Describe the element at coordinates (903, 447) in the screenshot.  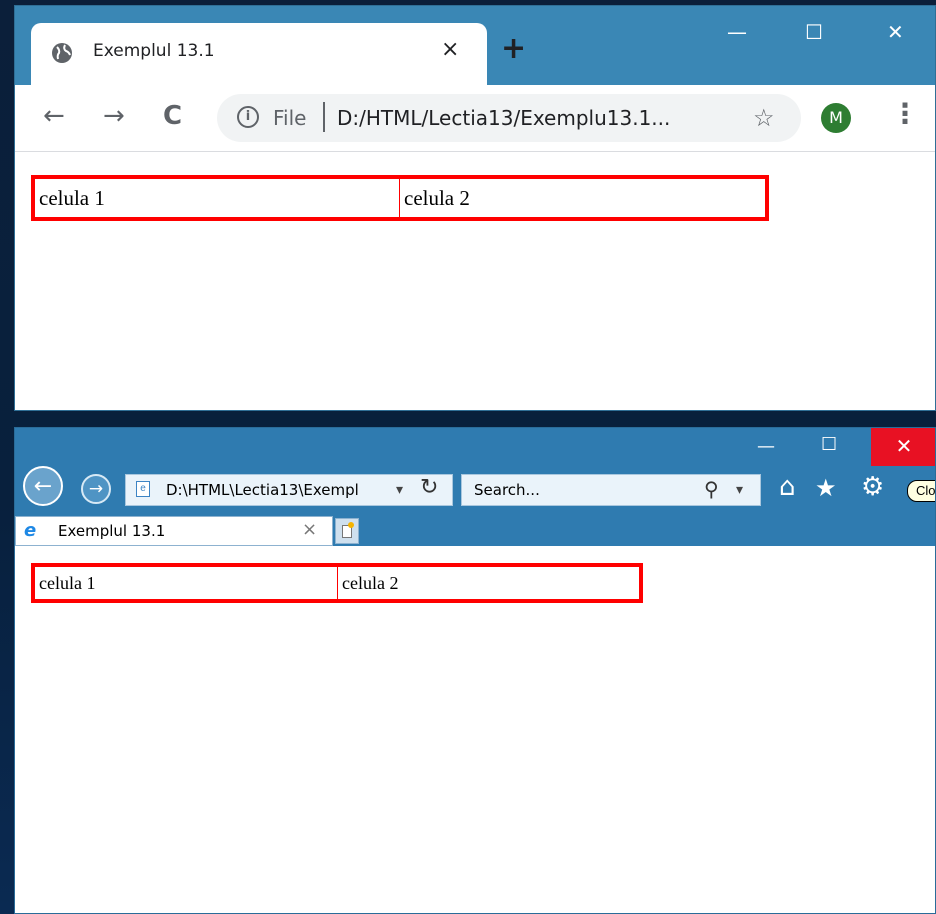
I see `ie-close-button: ✕` at that location.